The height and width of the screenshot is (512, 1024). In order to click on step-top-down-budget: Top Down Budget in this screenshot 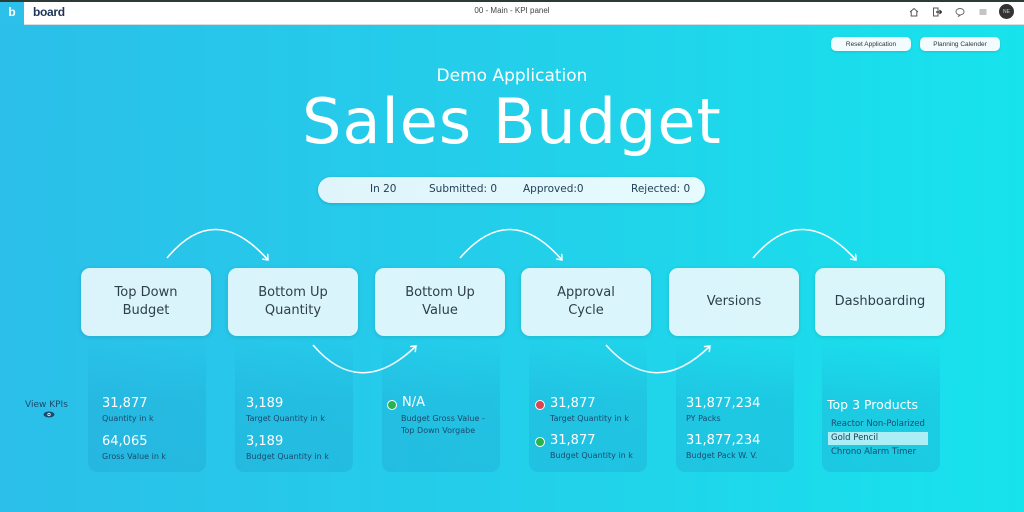, I will do `click(146, 302)`.